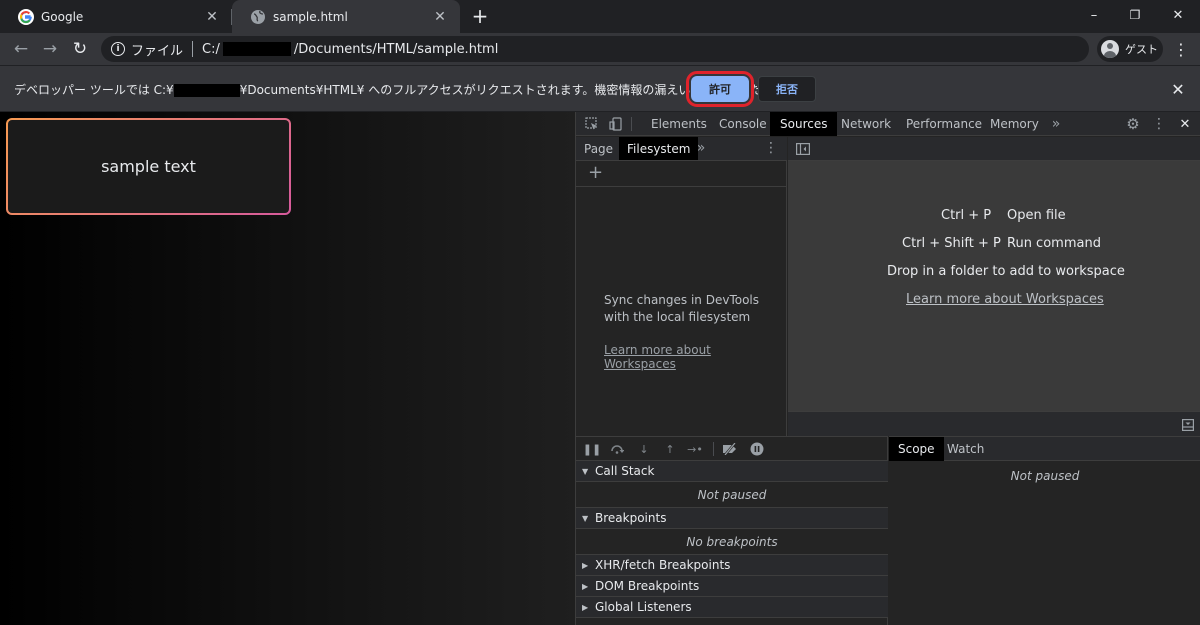 The width and height of the screenshot is (1200, 625). What do you see at coordinates (1044, 530) in the screenshot?
I see `scope-pane: Scope Watch Not paused` at bounding box center [1044, 530].